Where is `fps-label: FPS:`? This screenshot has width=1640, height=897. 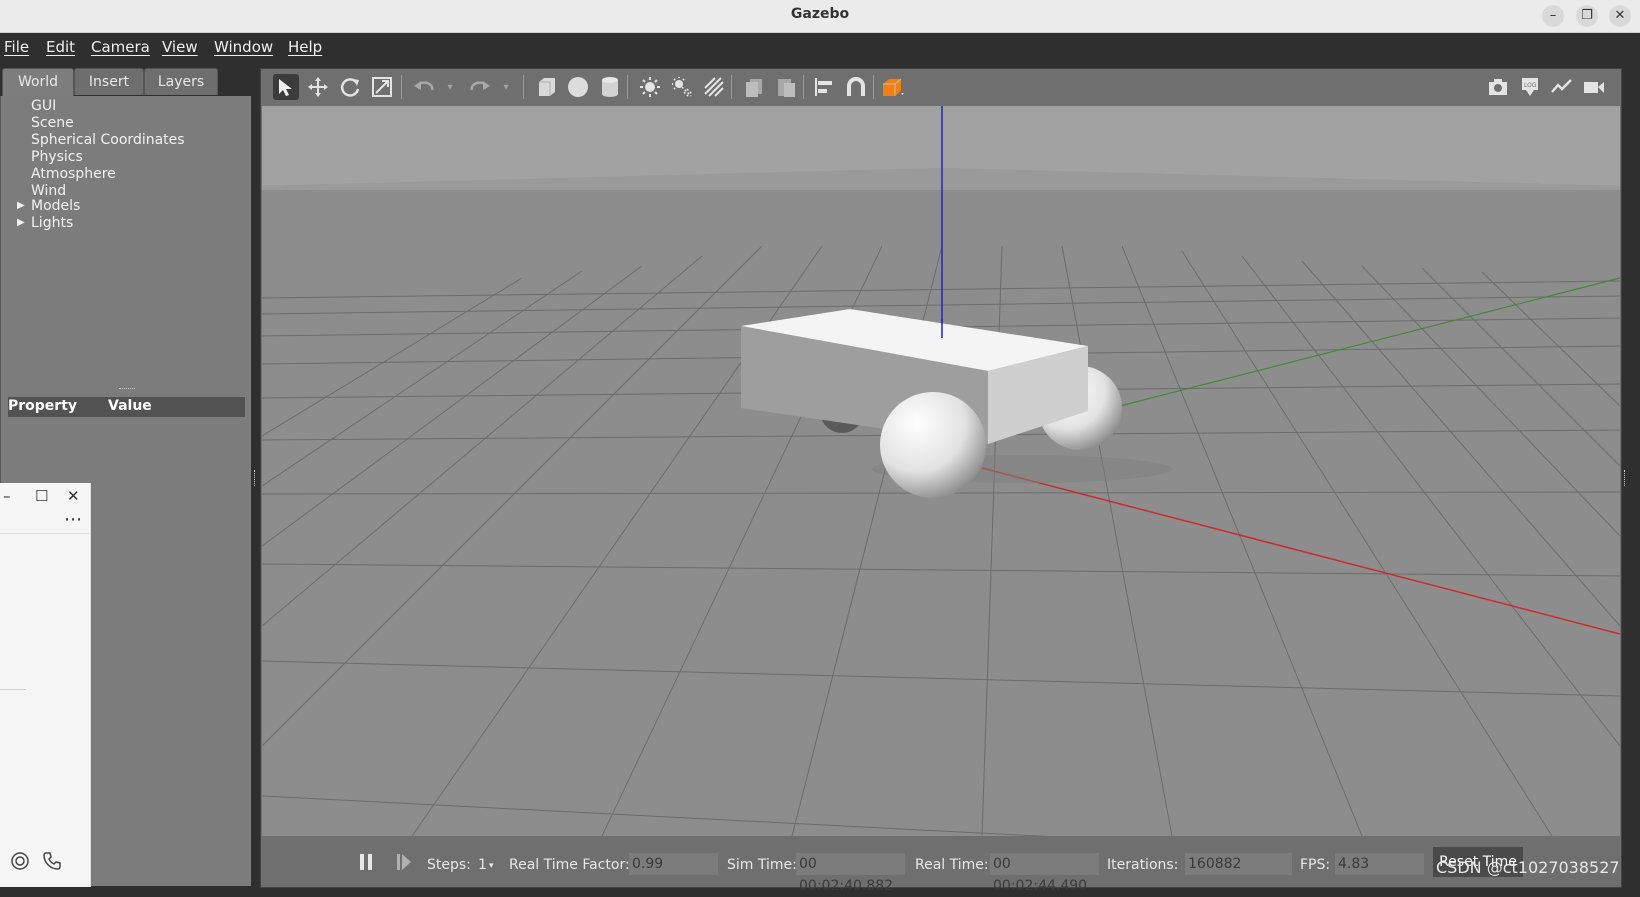
fps-label: FPS: is located at coordinates (1315, 865).